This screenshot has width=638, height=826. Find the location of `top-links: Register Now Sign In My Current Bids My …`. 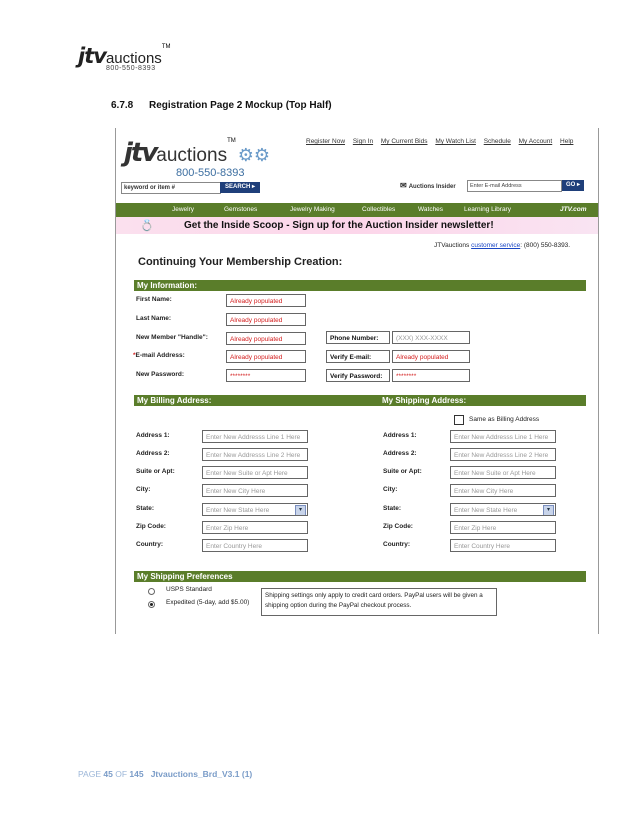

top-links: Register Now Sign In My Current Bids My … is located at coordinates (442, 141).